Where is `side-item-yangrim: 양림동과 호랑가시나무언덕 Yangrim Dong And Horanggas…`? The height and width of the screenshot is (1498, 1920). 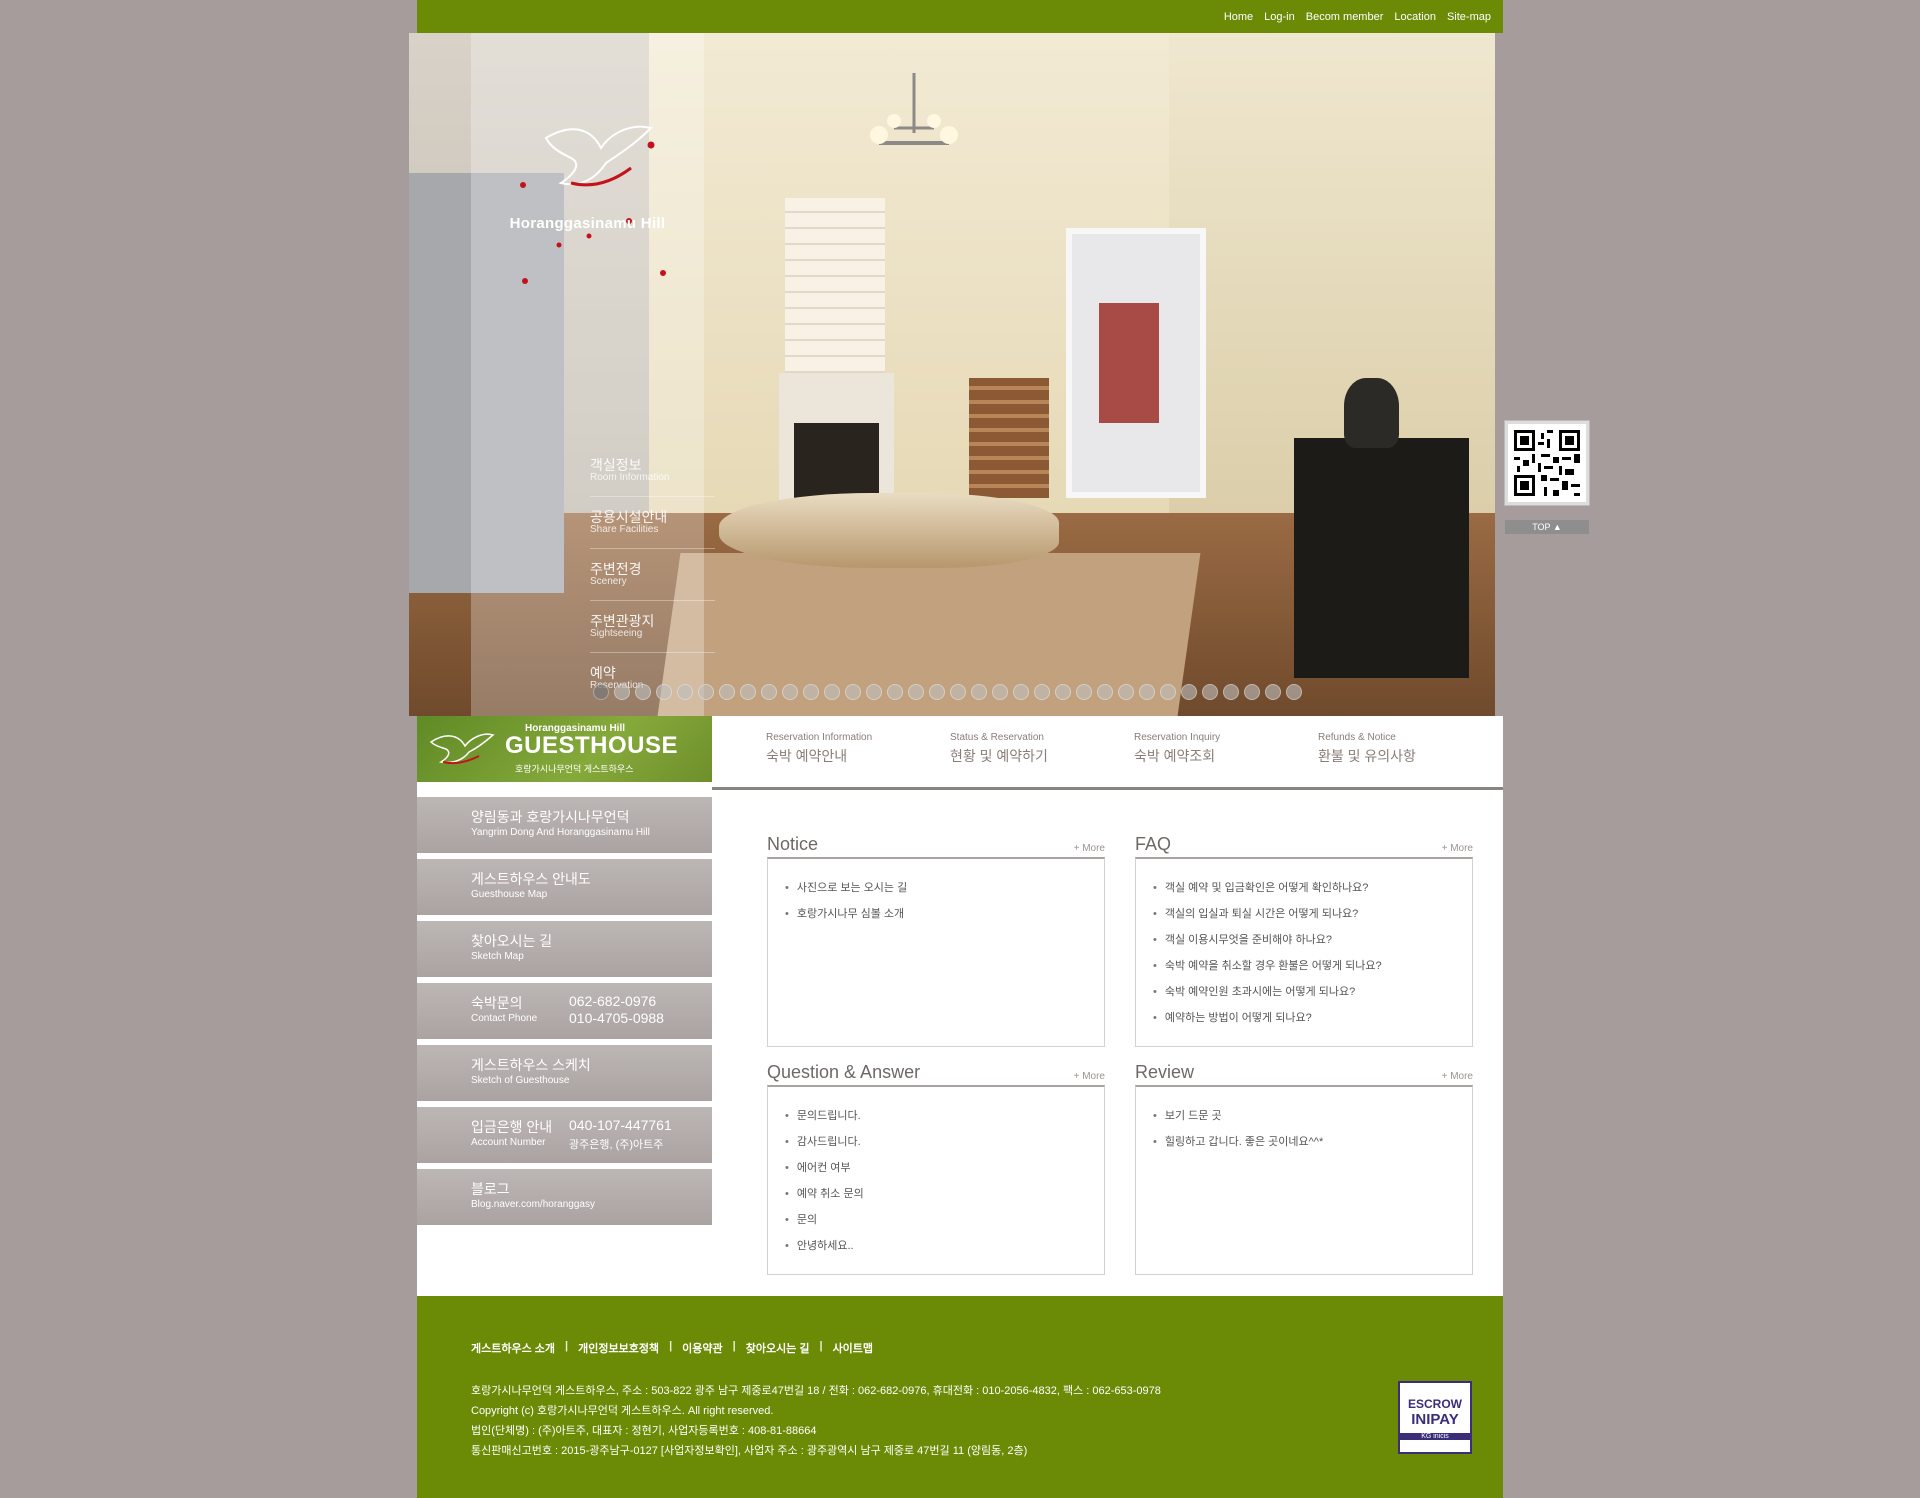 side-item-yangrim: 양림동과 호랑가시나무언덕 Yangrim Dong And Horanggas… is located at coordinates (564, 824).